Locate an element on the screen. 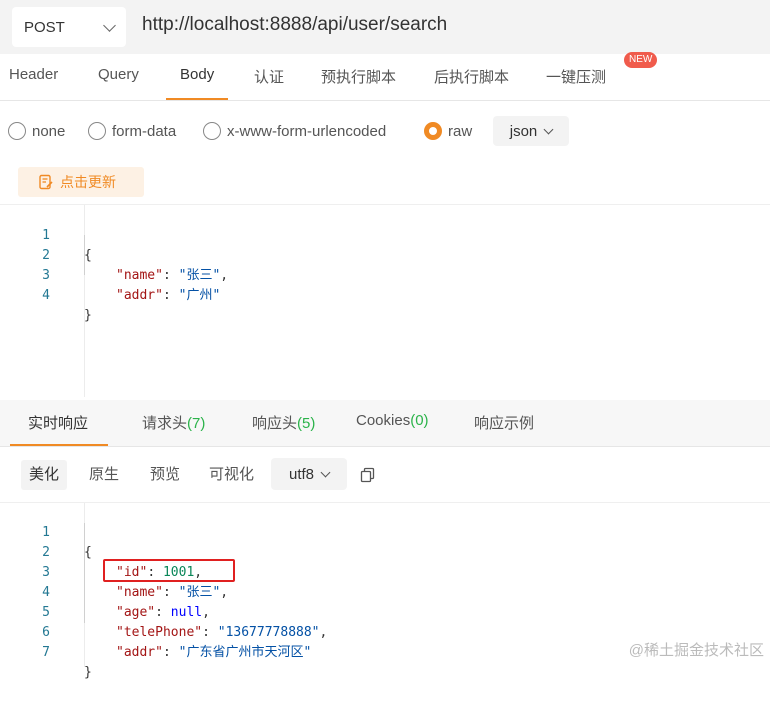  tab-header: Header is located at coordinates (33, 83).